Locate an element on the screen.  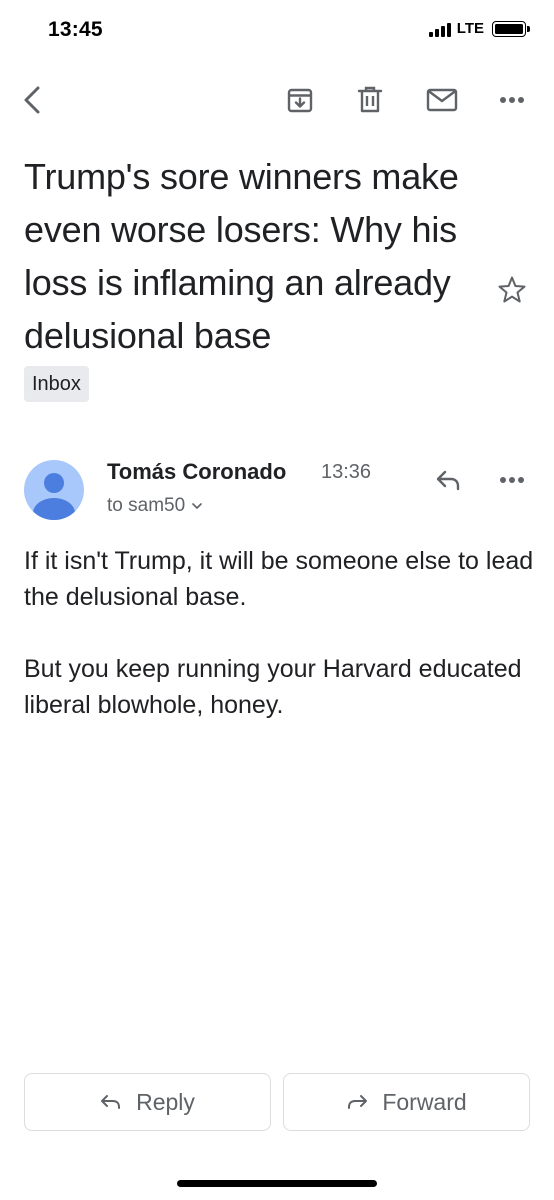
label-chip: Inbox is located at coordinates (56, 384).